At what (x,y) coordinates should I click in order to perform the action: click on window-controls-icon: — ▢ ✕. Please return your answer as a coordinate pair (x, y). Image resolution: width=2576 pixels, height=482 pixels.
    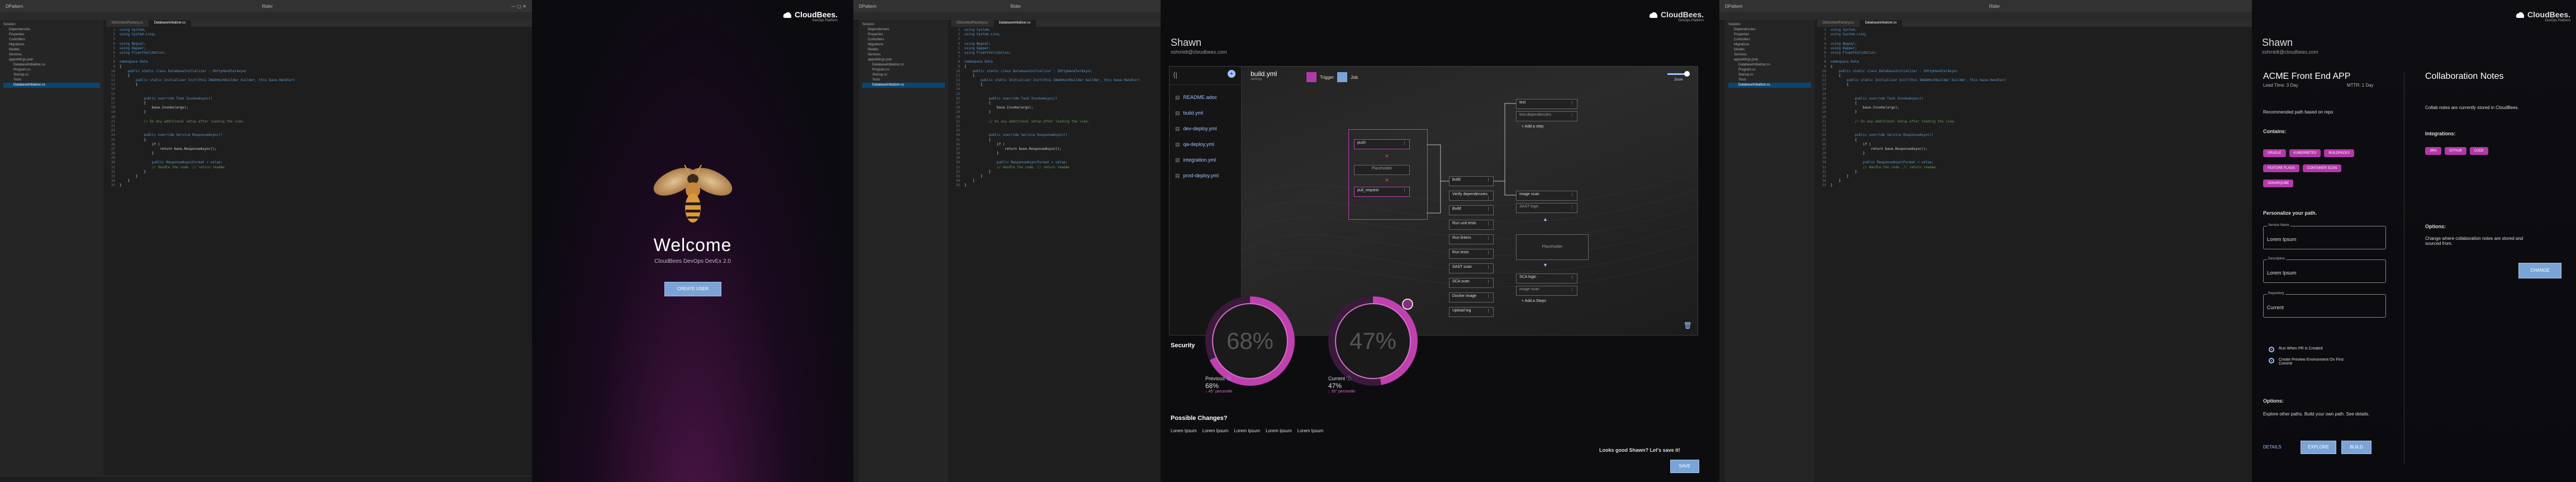
    Looking at the image, I should click on (519, 7).